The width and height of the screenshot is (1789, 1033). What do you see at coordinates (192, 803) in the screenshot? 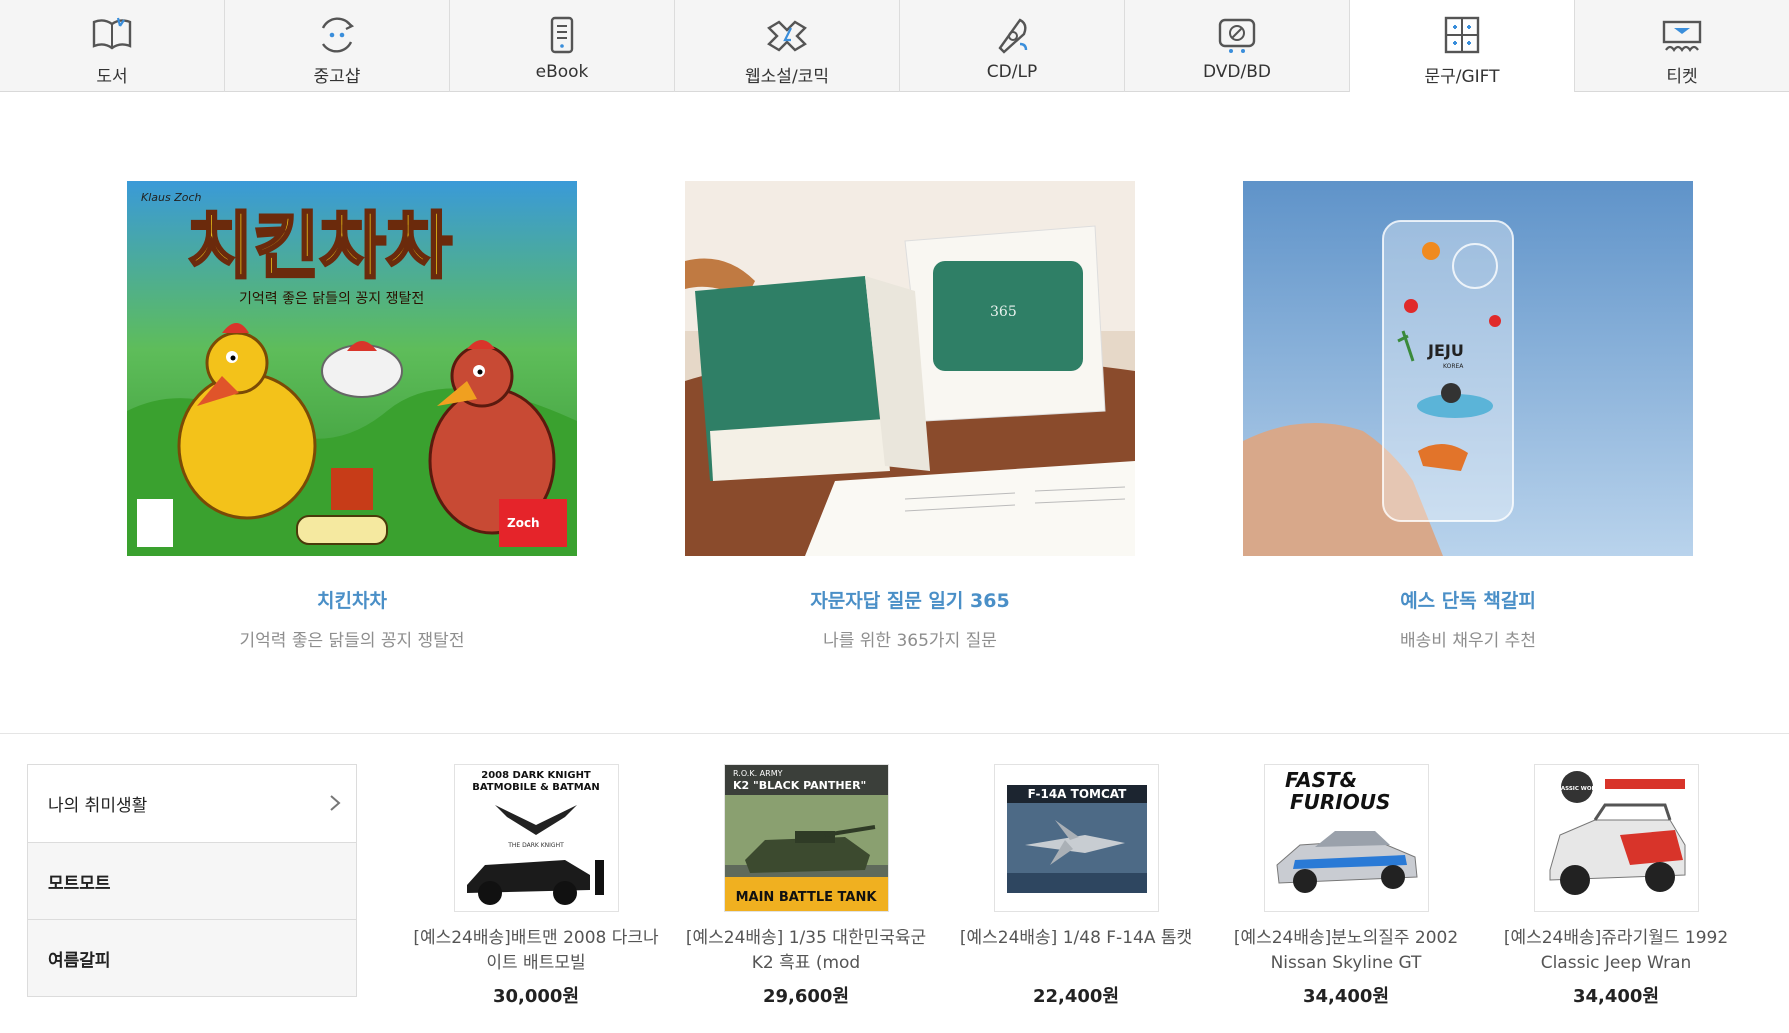
I see `sidebar-item-my-hobby: 나의 취미생활` at bounding box center [192, 803].